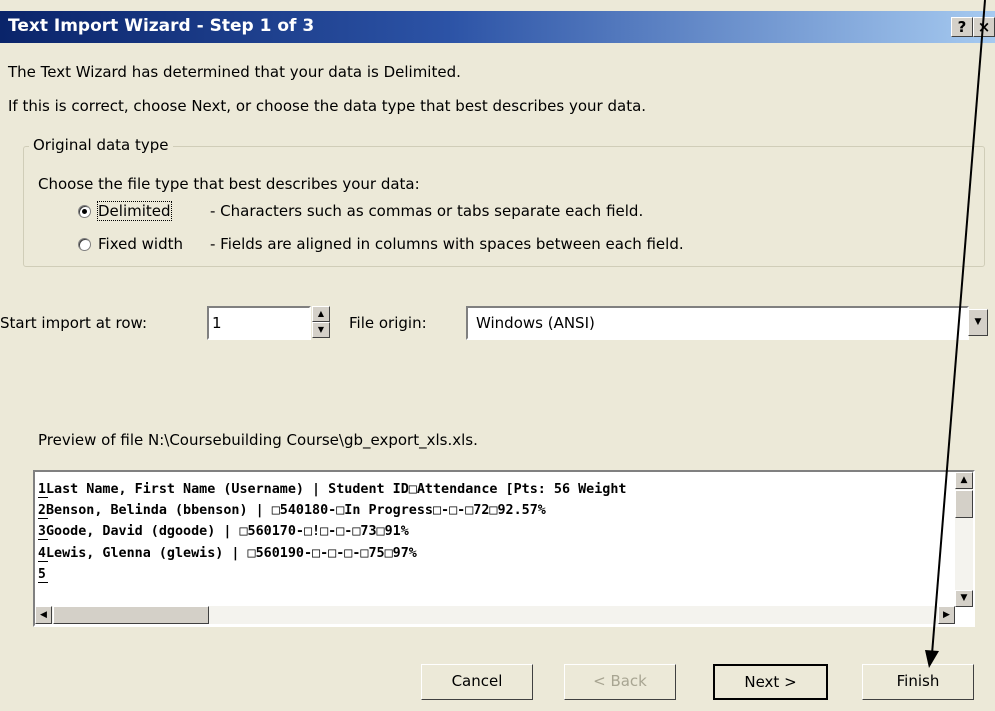 Image resolution: width=995 pixels, height=711 pixels. What do you see at coordinates (978, 322) in the screenshot?
I see `chevron-down-icon: ▼` at bounding box center [978, 322].